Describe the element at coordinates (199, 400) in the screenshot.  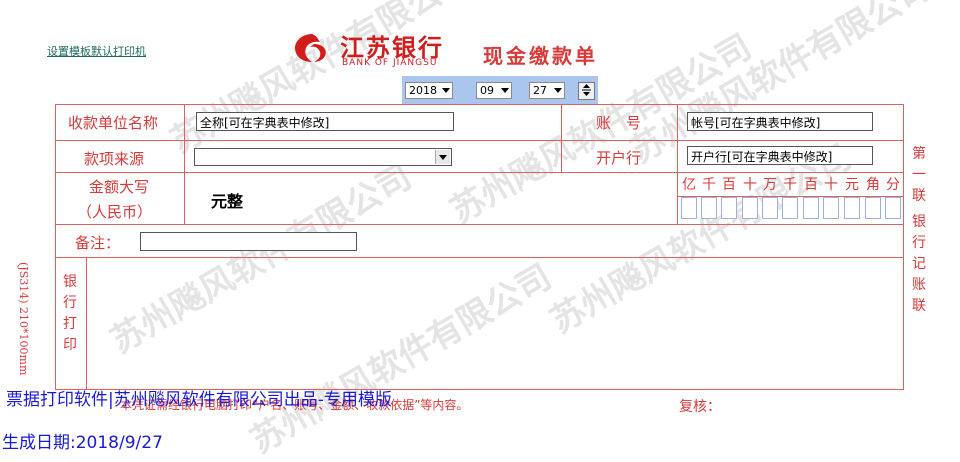
I see `footer-software-credit: 票据打印软件|苏州飚风软件有限公司出品-专用模版` at that location.